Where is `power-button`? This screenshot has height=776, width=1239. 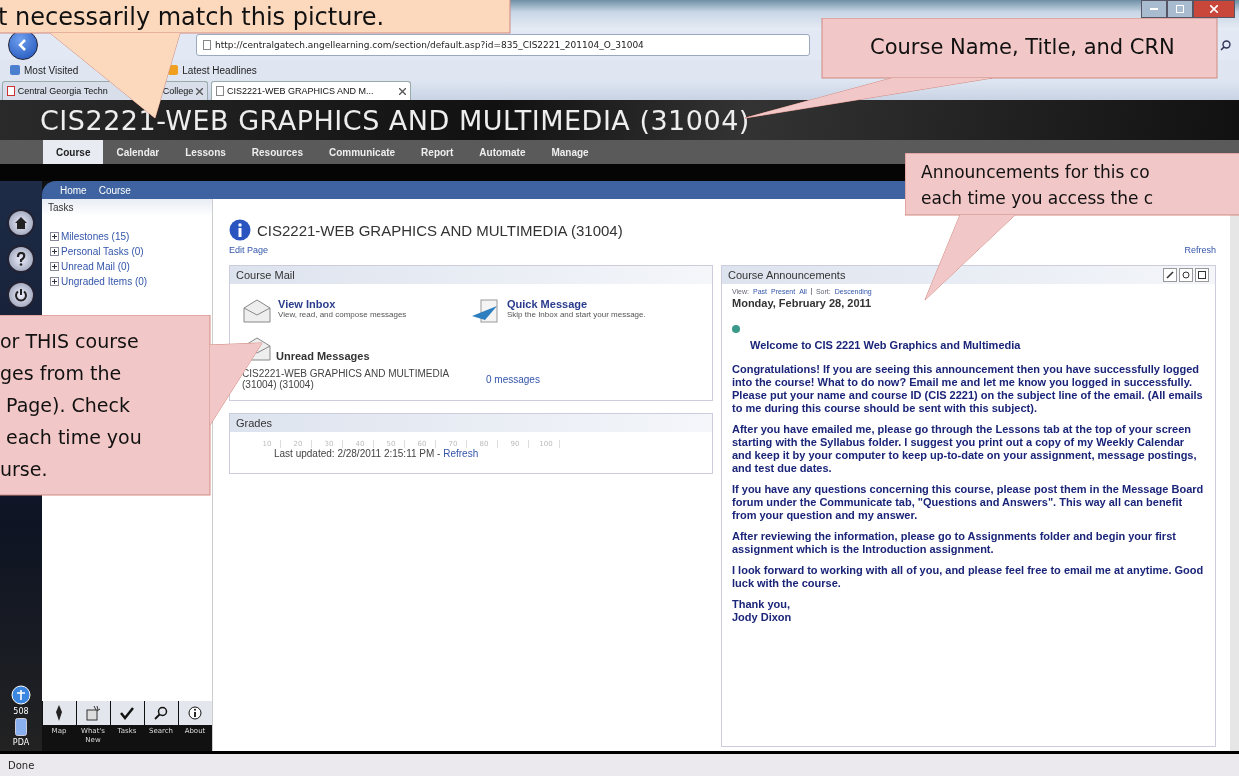 power-button is located at coordinates (21, 295).